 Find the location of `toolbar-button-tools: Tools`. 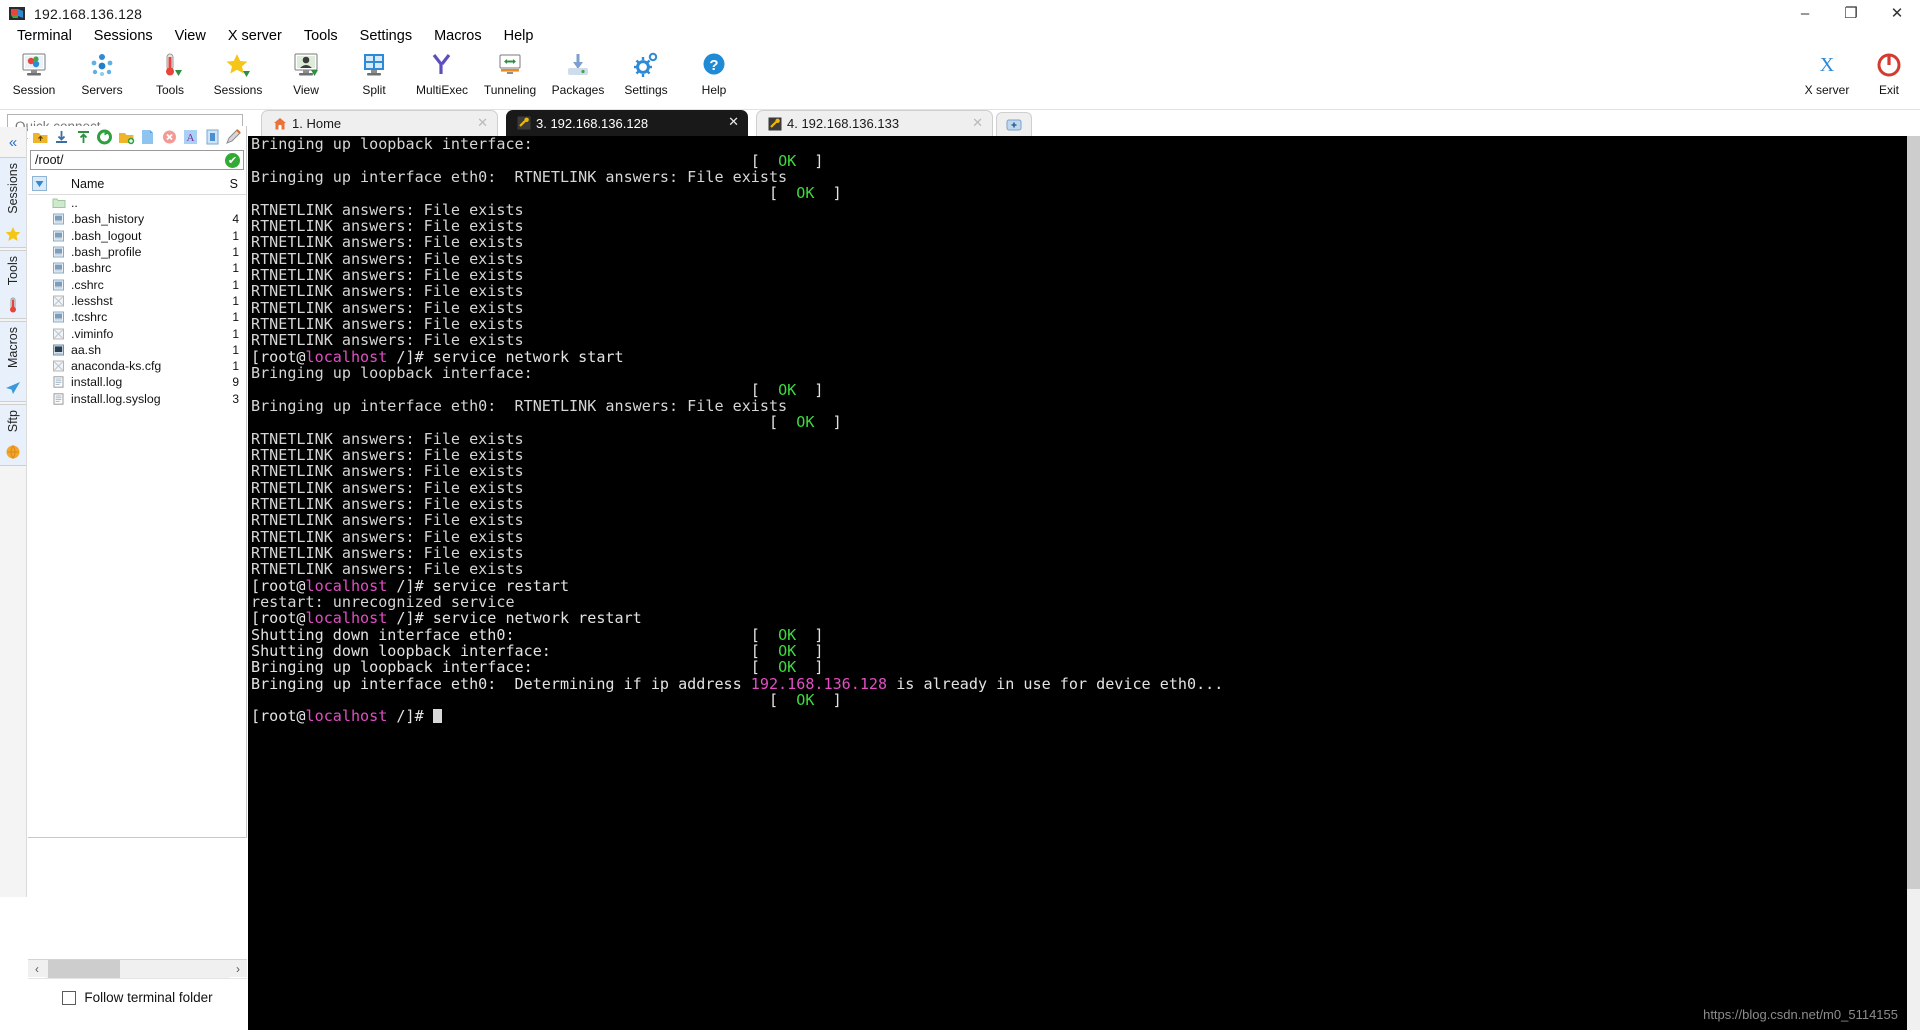

toolbar-button-tools: Tools is located at coordinates (170, 73).